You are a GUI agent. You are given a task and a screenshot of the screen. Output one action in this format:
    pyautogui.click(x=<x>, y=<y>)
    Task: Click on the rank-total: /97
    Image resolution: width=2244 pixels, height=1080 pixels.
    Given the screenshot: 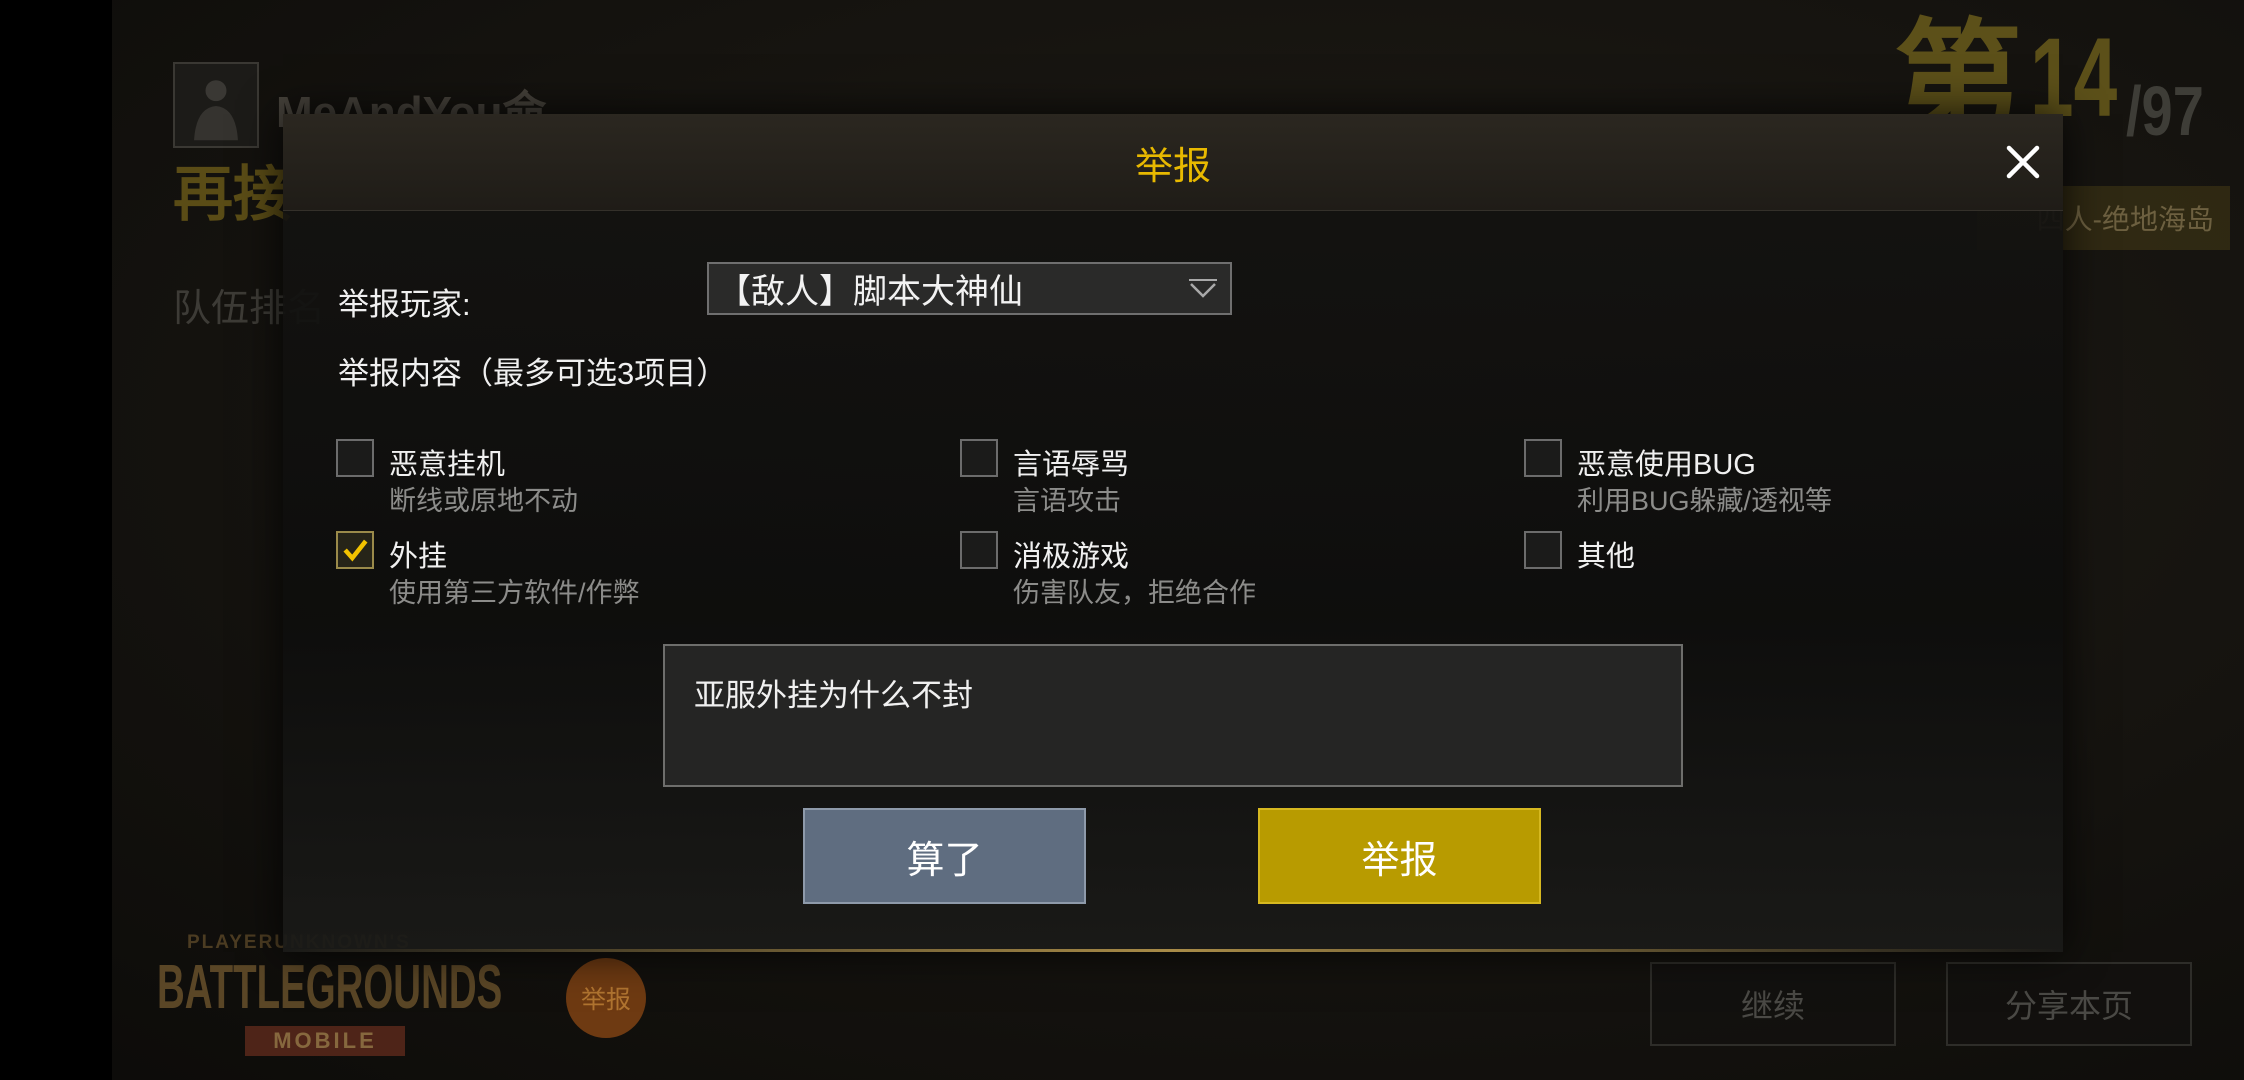 What is the action you would take?
    pyautogui.click(x=2165, y=111)
    